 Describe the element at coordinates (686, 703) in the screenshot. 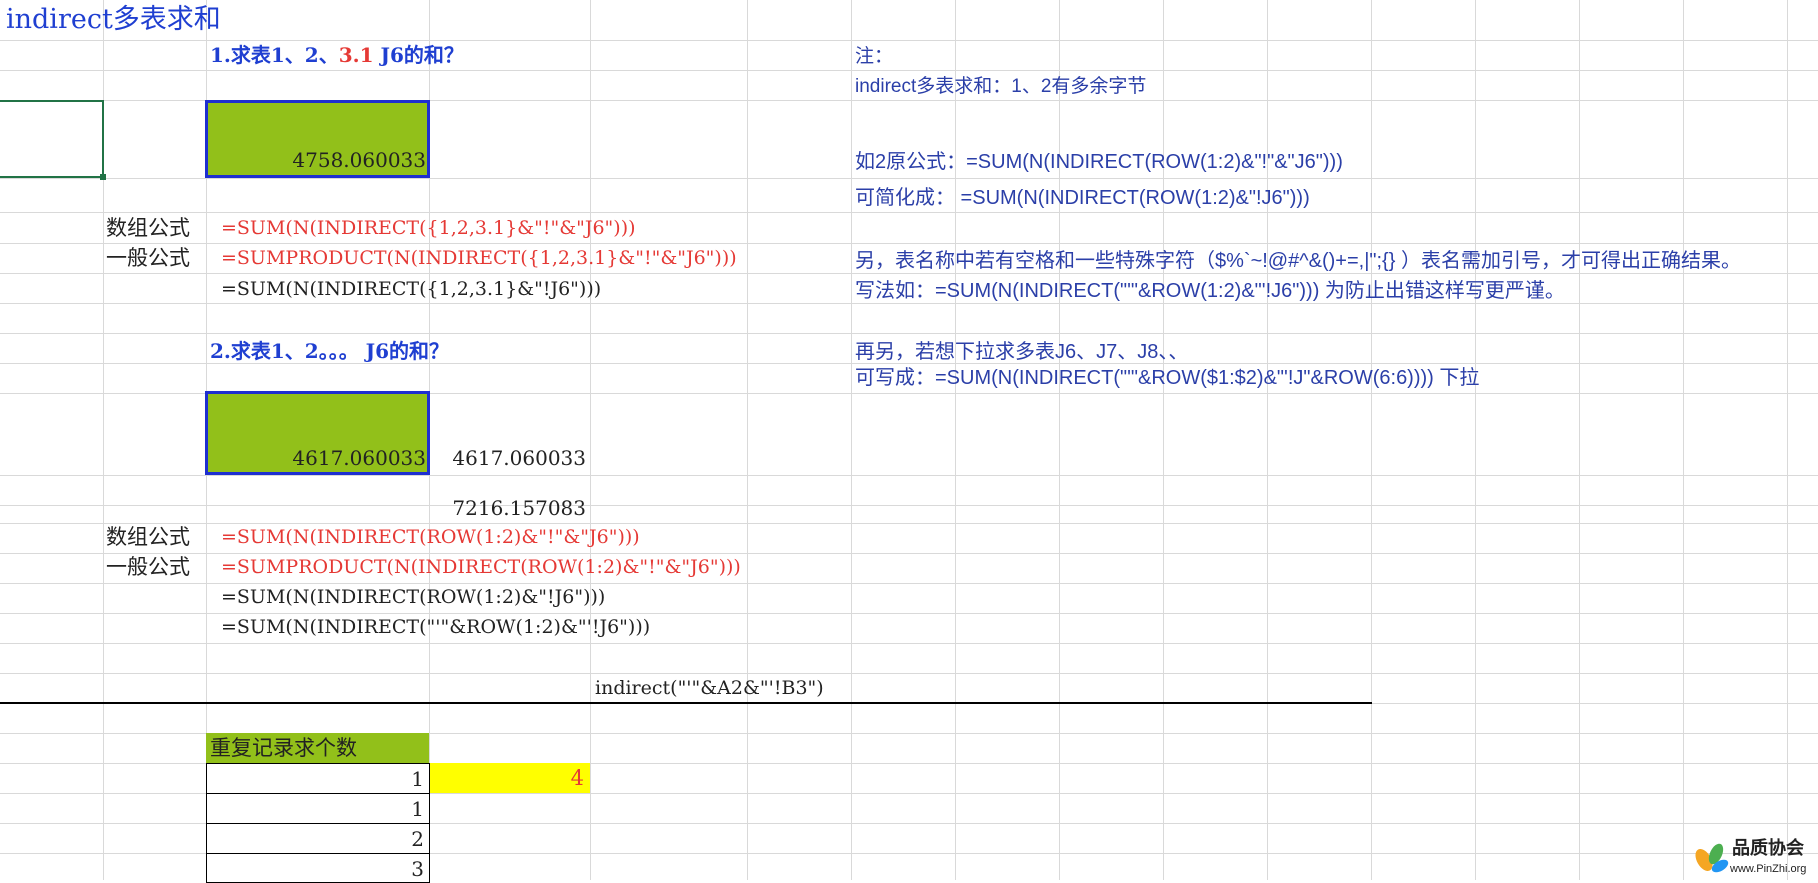

I see `separator-line` at that location.